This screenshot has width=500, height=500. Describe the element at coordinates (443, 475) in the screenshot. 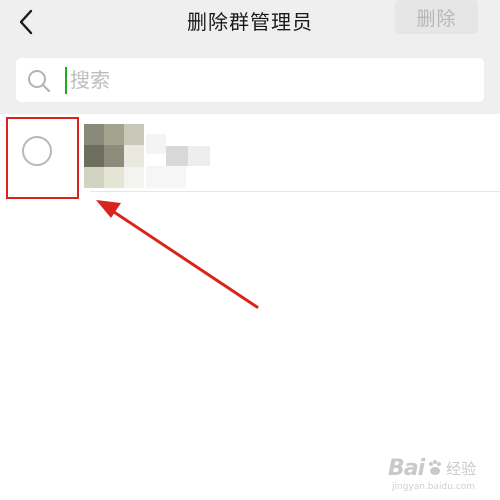

I see `watermark: Bai 经验 jingyan.baidu.com` at that location.